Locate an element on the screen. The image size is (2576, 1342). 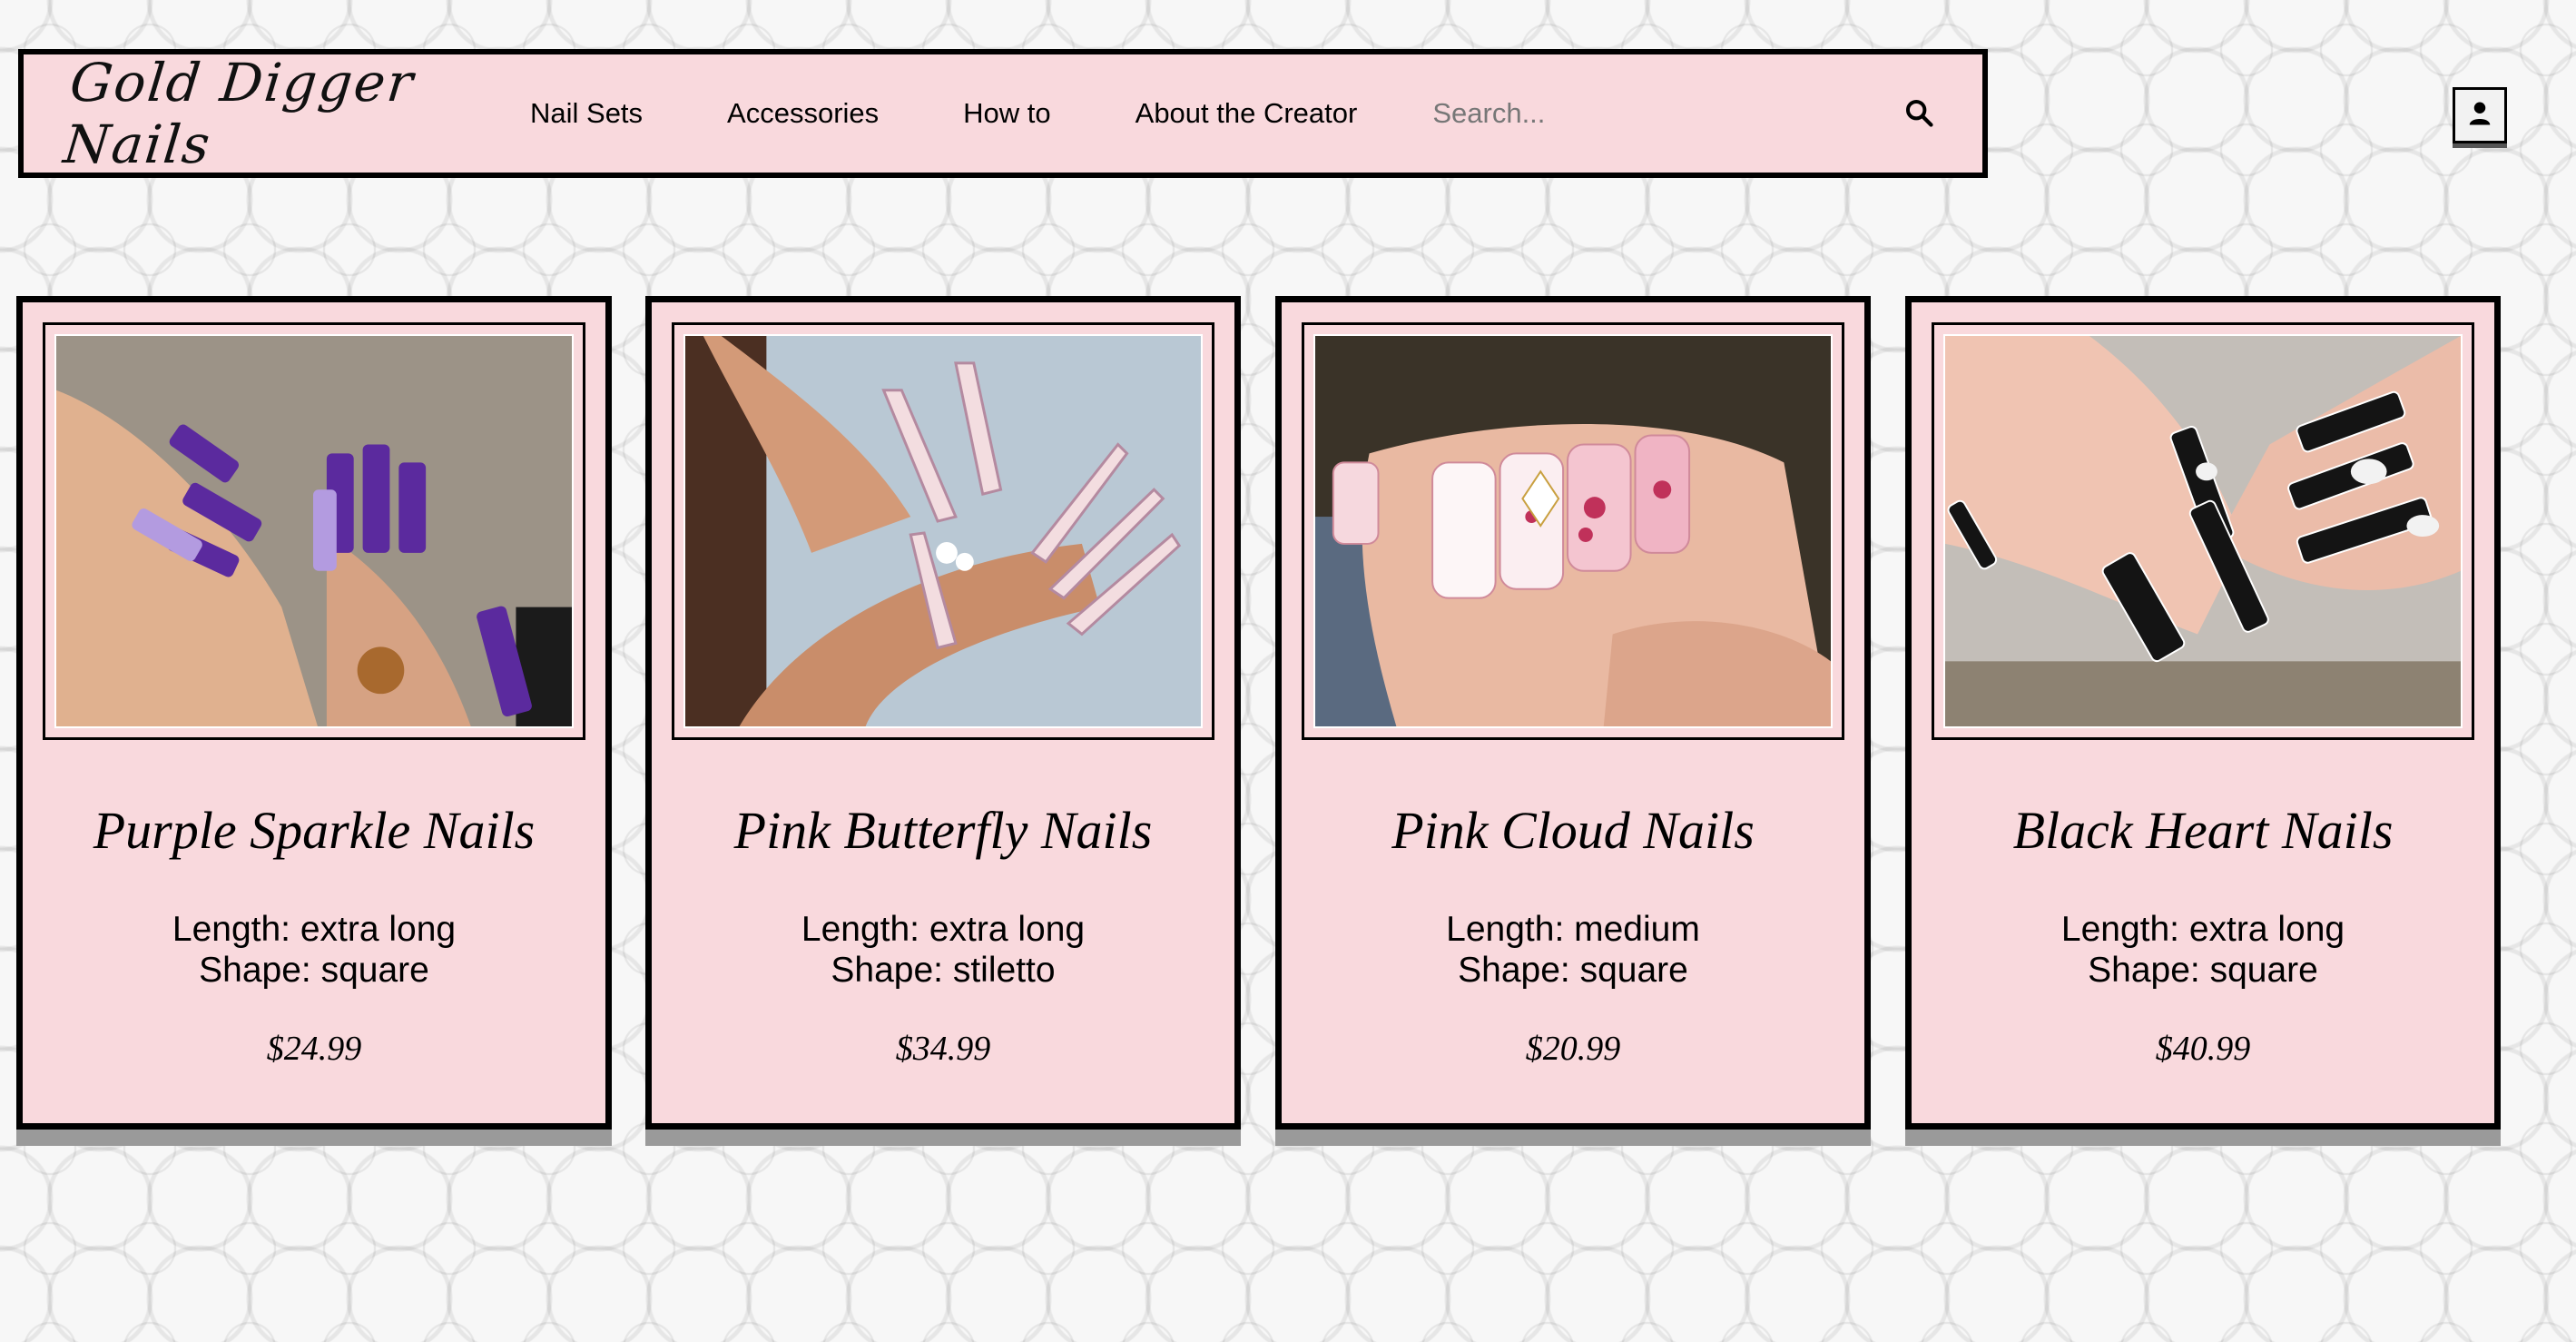
nav-accessories: Accessories is located at coordinates (803, 114).